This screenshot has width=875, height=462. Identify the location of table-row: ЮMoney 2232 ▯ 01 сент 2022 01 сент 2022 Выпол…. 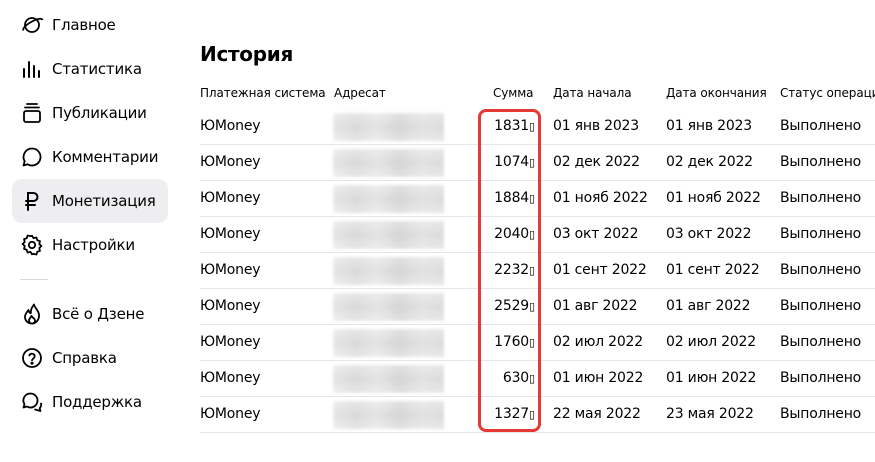
(537, 271).